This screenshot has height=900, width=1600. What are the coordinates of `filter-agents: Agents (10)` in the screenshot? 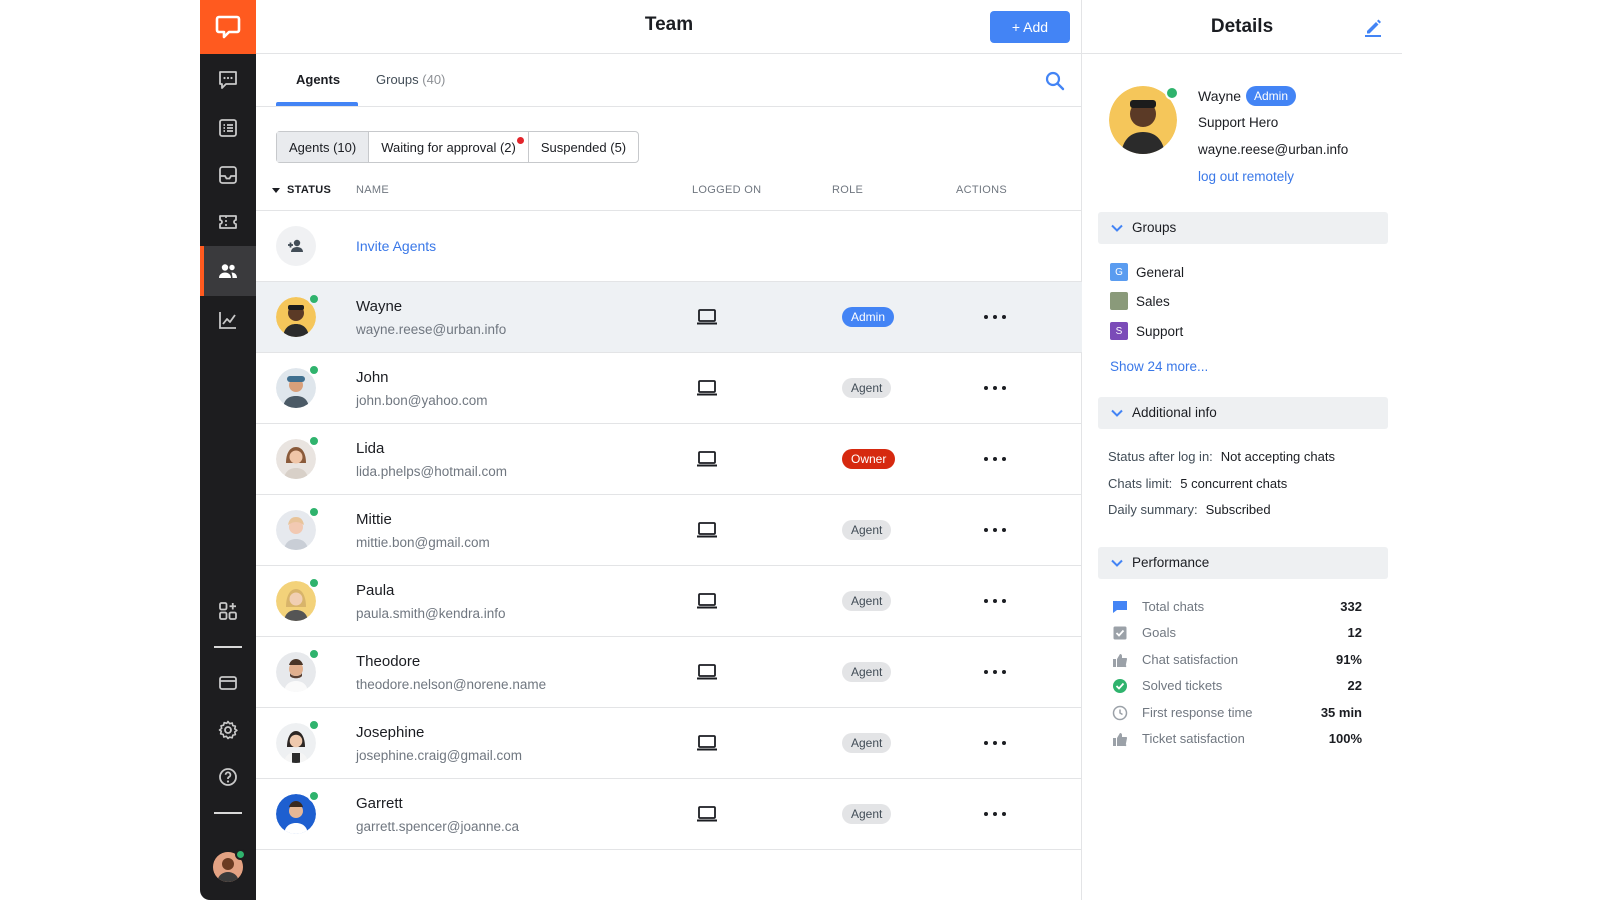 It's located at (323, 147).